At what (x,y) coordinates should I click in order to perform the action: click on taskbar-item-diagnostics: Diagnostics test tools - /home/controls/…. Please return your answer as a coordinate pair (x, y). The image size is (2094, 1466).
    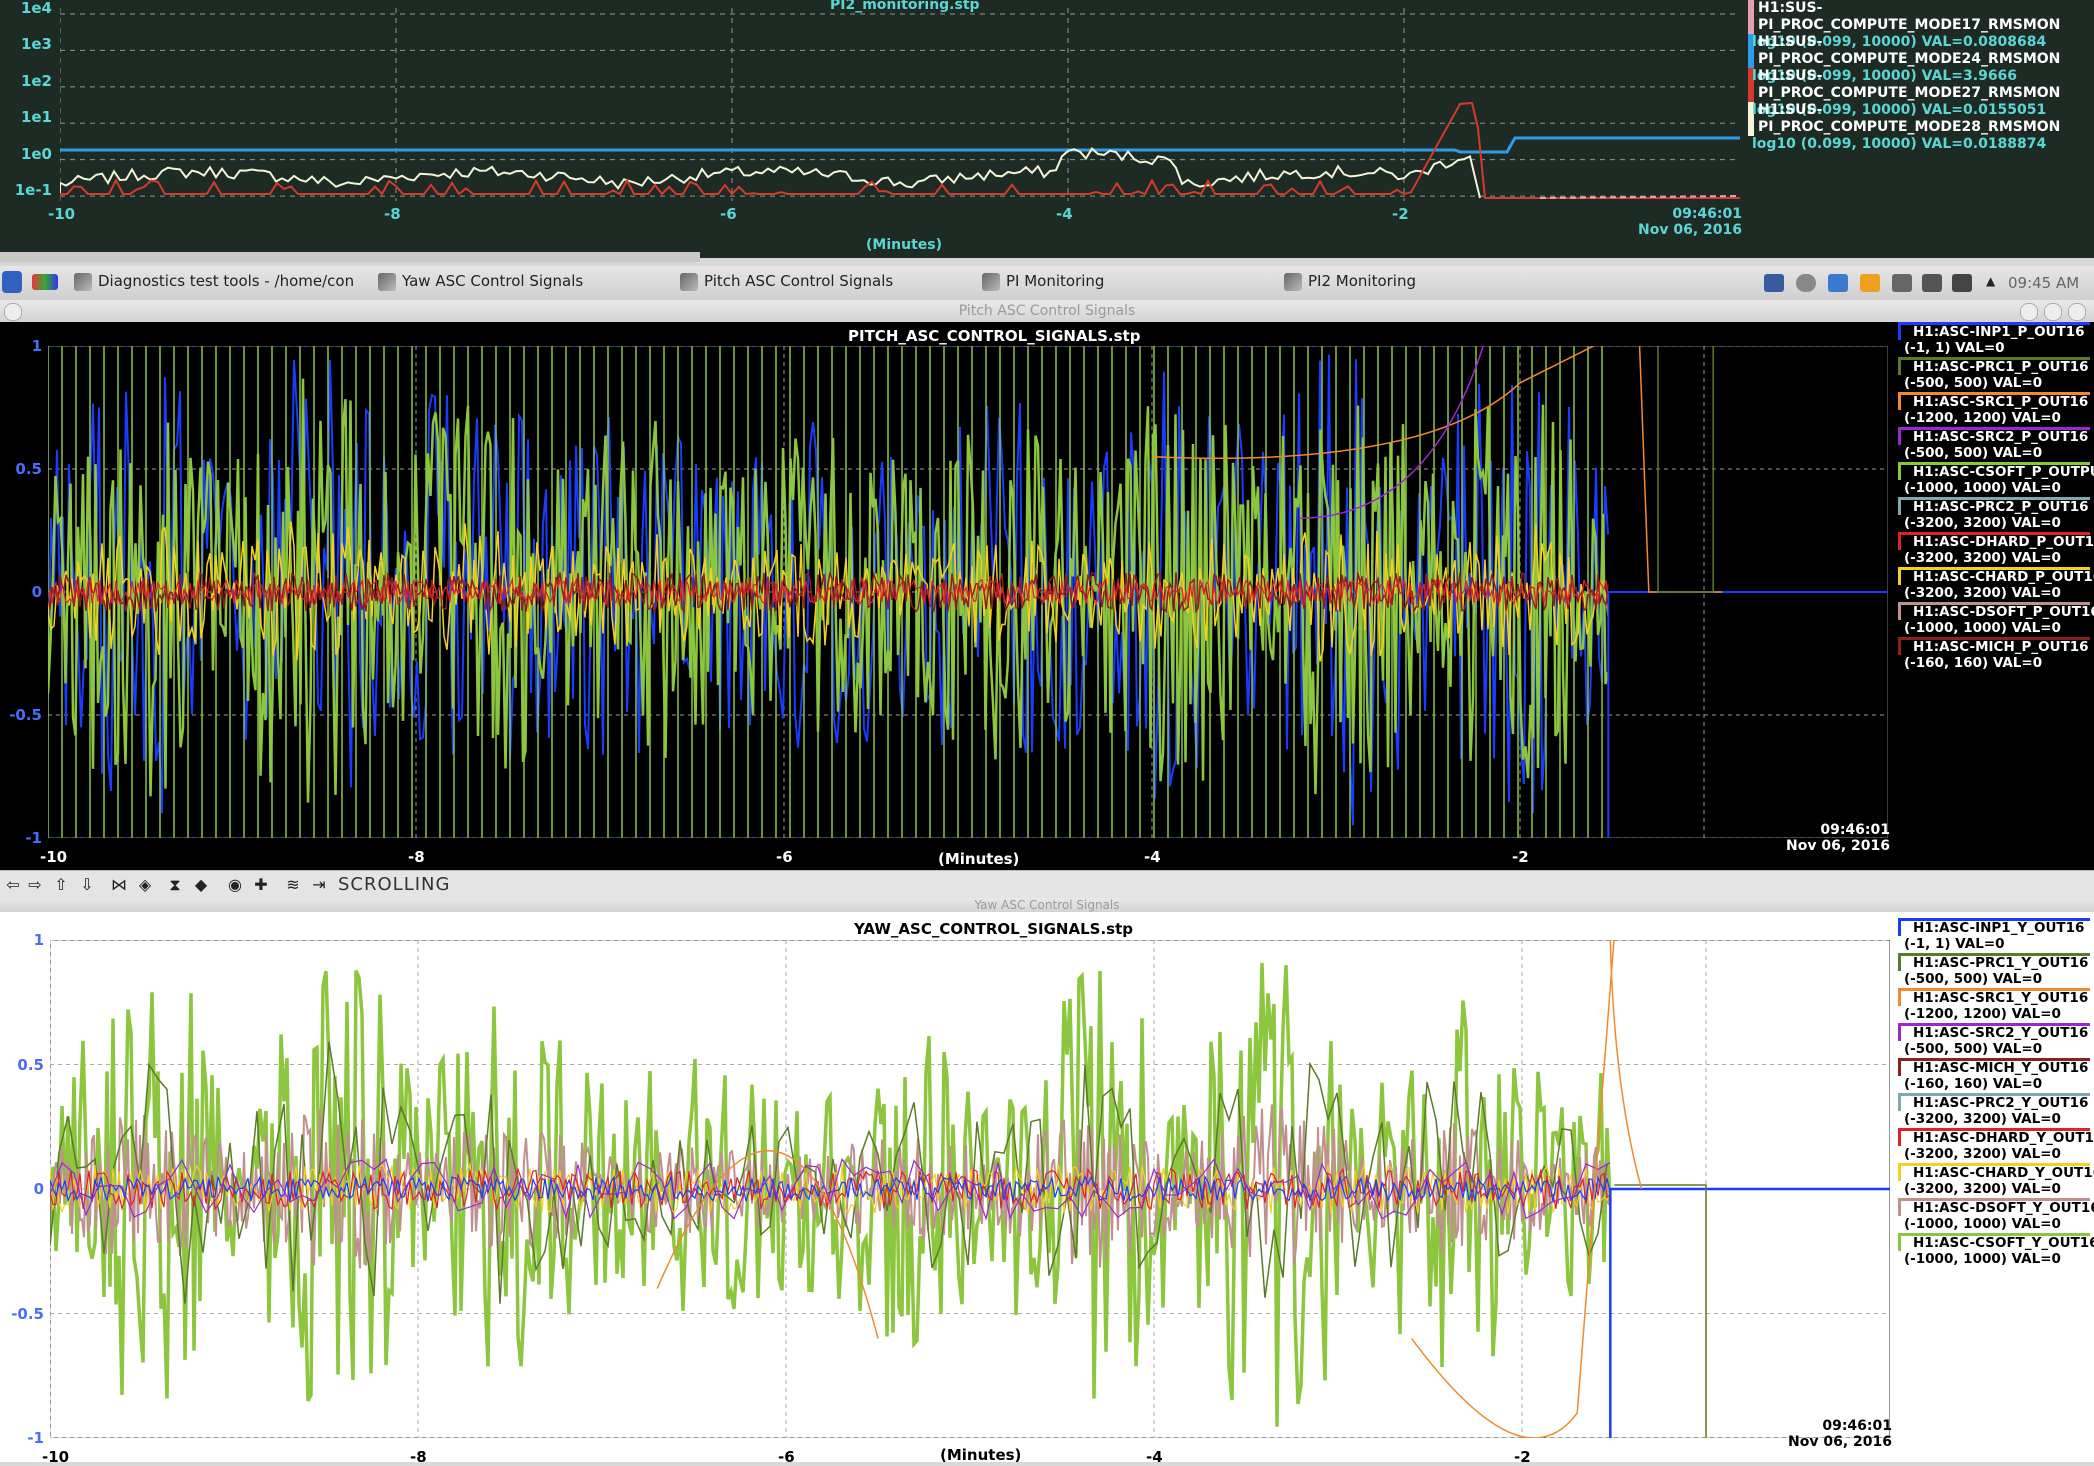
    Looking at the image, I should click on (214, 283).